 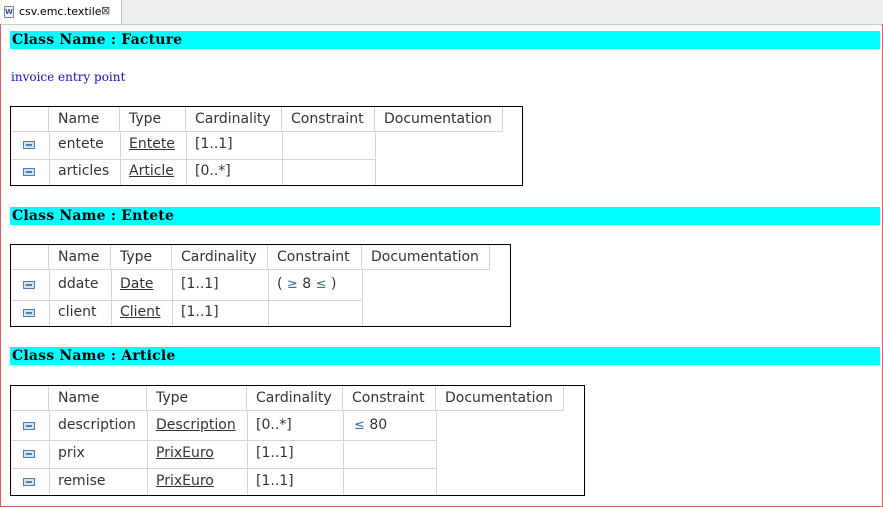 What do you see at coordinates (97, 425) in the screenshot?
I see `attribute-name: description` at bounding box center [97, 425].